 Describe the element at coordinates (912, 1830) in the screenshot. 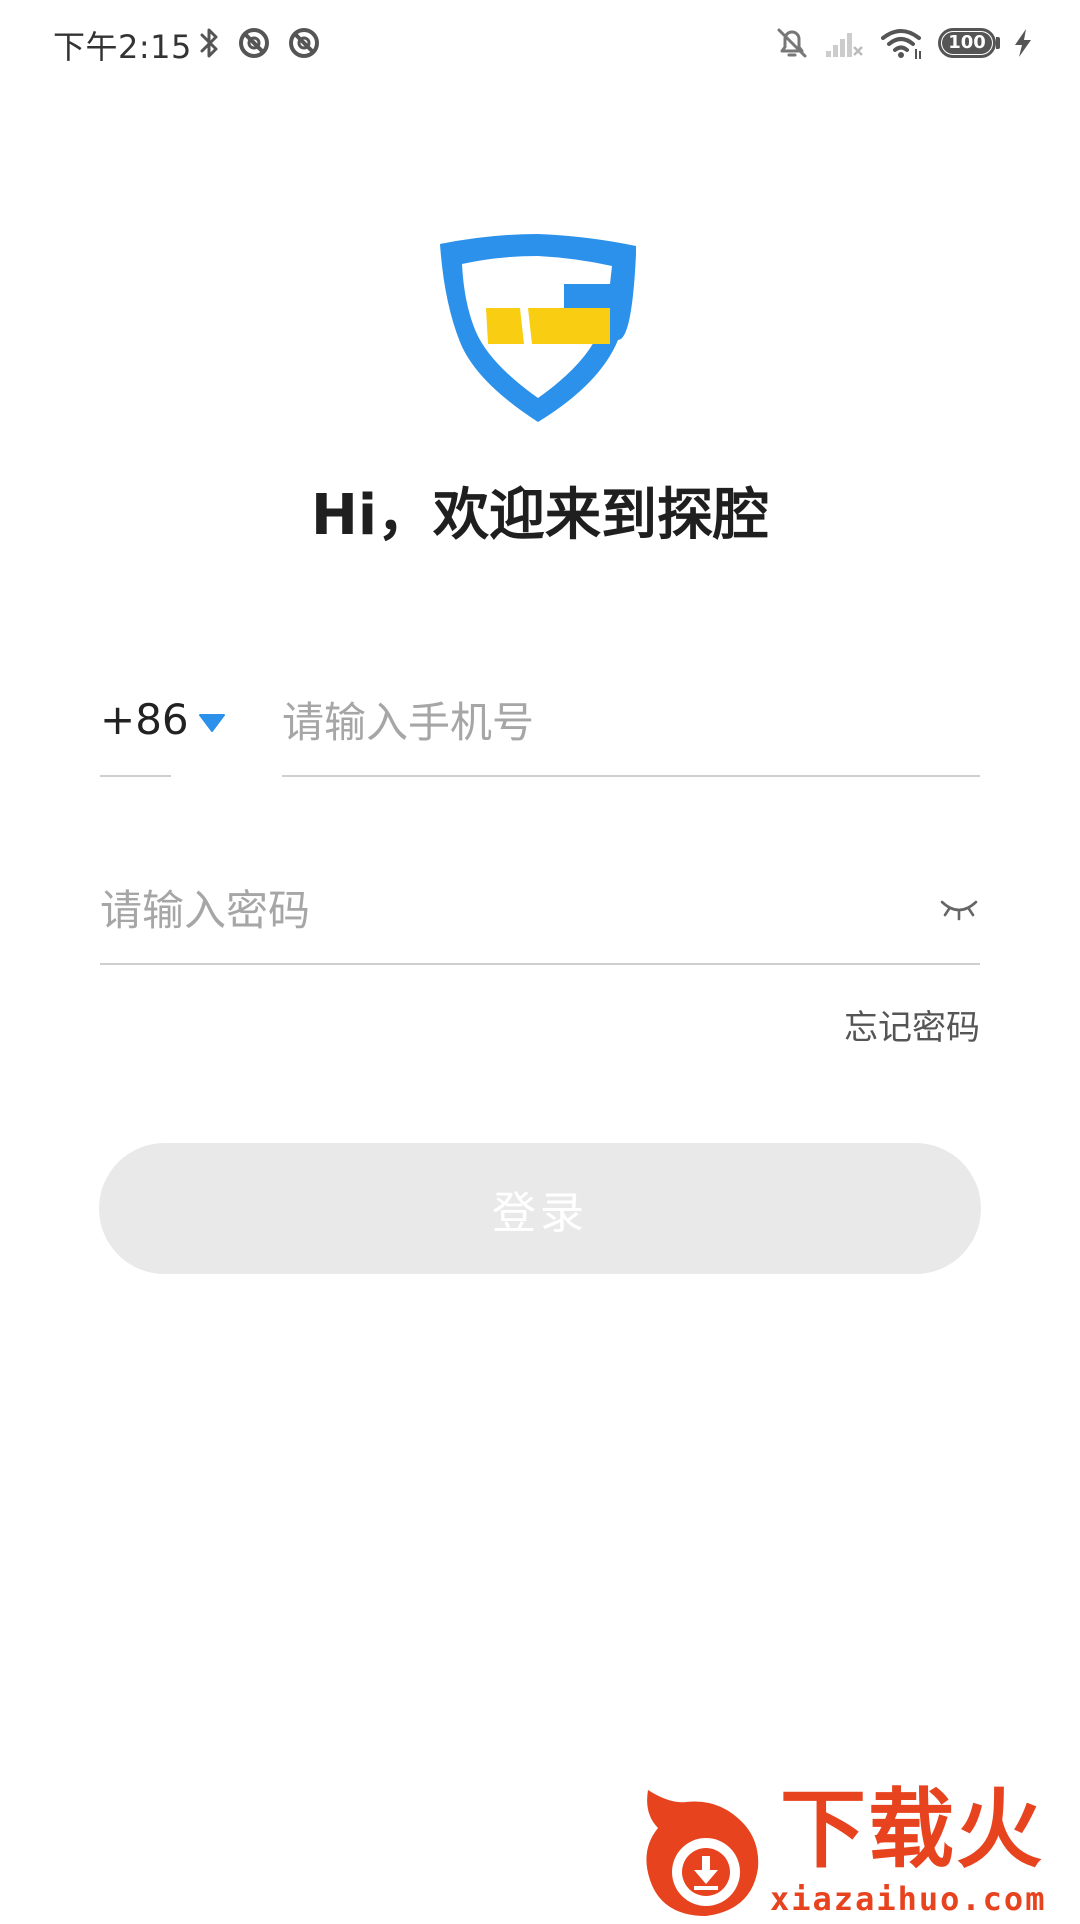

I see `watermark-name: 下载火` at that location.